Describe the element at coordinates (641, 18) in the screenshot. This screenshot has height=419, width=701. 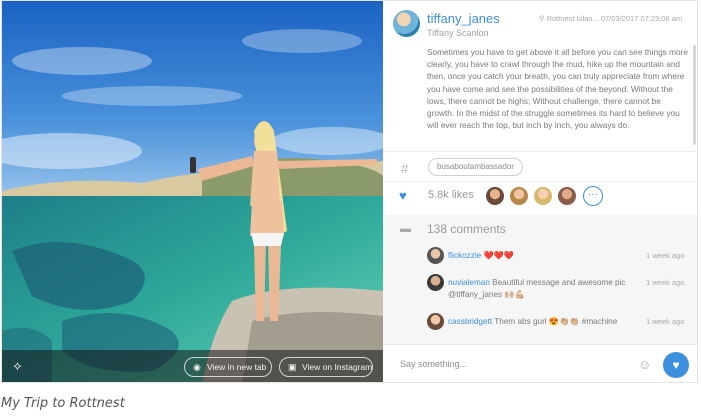
I see `post-timestamp: 07/03/2017 07:23:06 am` at that location.